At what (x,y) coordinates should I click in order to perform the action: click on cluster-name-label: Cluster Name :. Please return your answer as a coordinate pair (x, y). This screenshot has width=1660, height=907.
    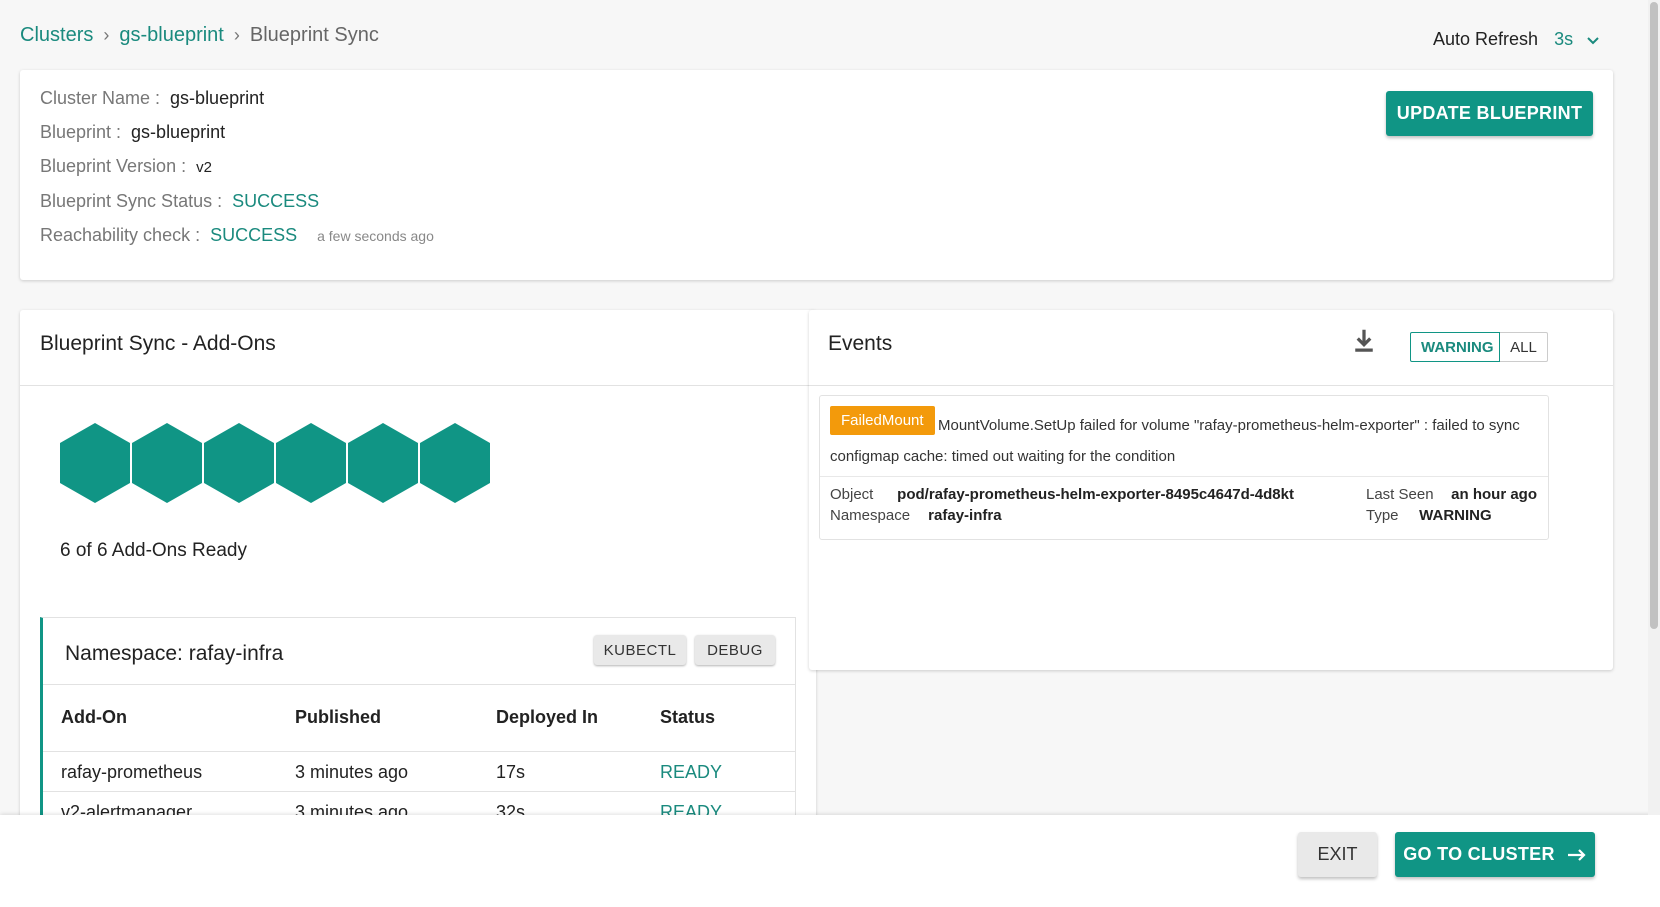
    Looking at the image, I should click on (100, 98).